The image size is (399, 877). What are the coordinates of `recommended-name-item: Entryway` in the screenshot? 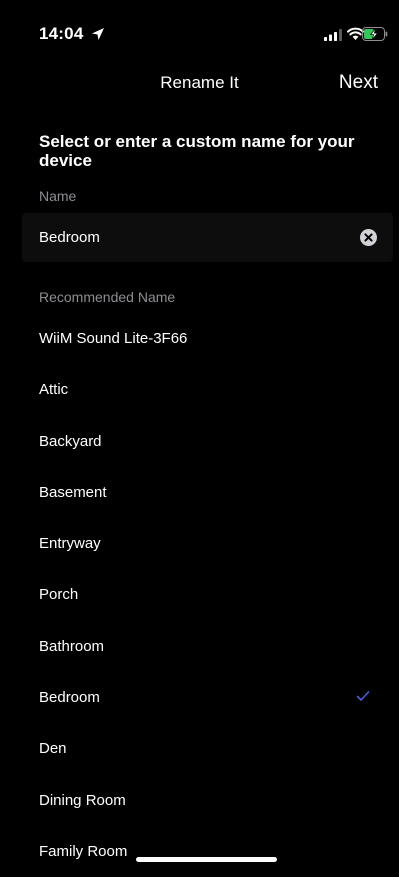 It's located at (199, 543).